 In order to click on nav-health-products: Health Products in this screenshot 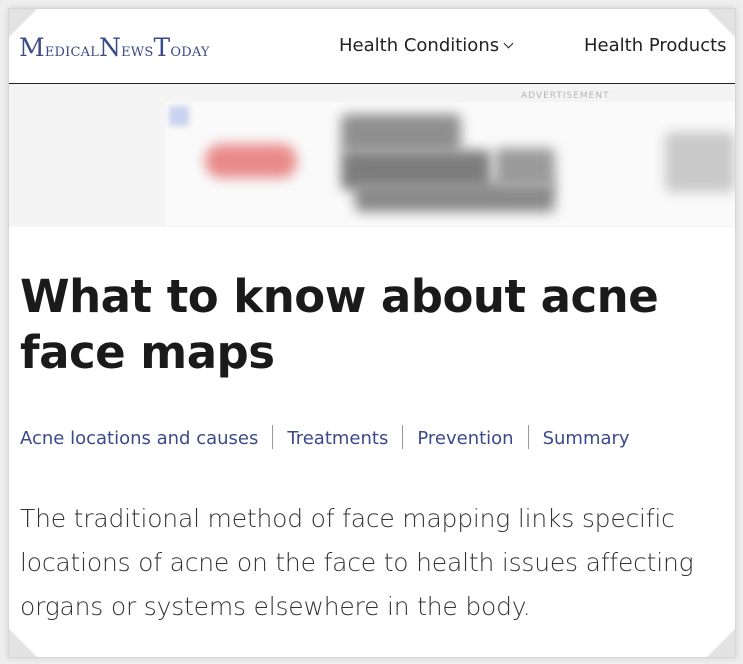, I will do `click(655, 45)`.